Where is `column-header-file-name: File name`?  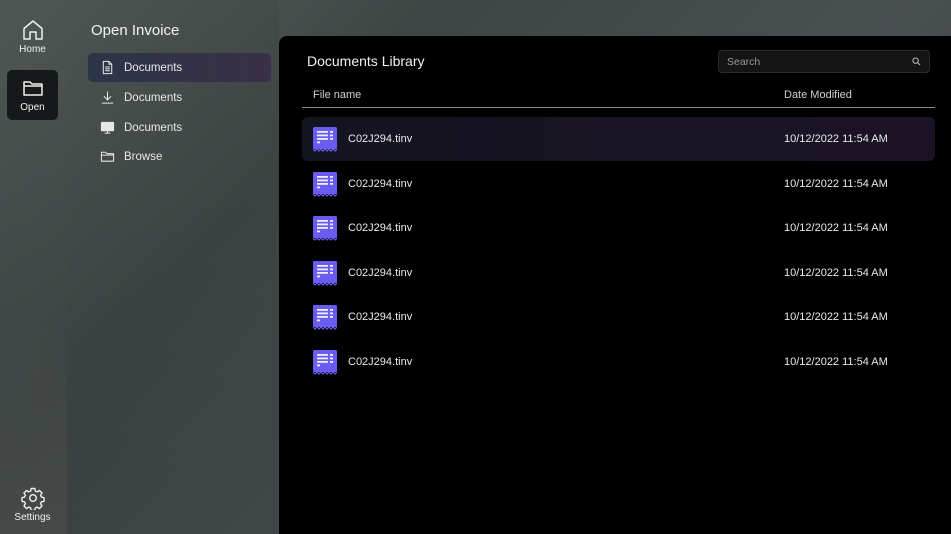
column-header-file-name: File name is located at coordinates (337, 95).